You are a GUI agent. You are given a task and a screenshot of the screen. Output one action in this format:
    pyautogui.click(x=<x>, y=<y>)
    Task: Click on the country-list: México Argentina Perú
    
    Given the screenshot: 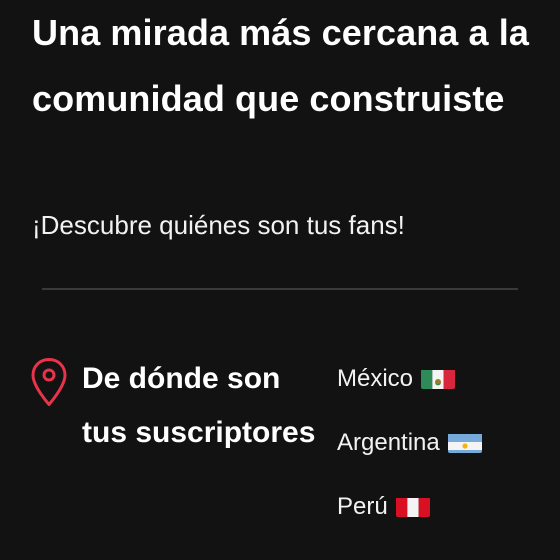 What is the action you would take?
    pyautogui.click(x=409, y=453)
    